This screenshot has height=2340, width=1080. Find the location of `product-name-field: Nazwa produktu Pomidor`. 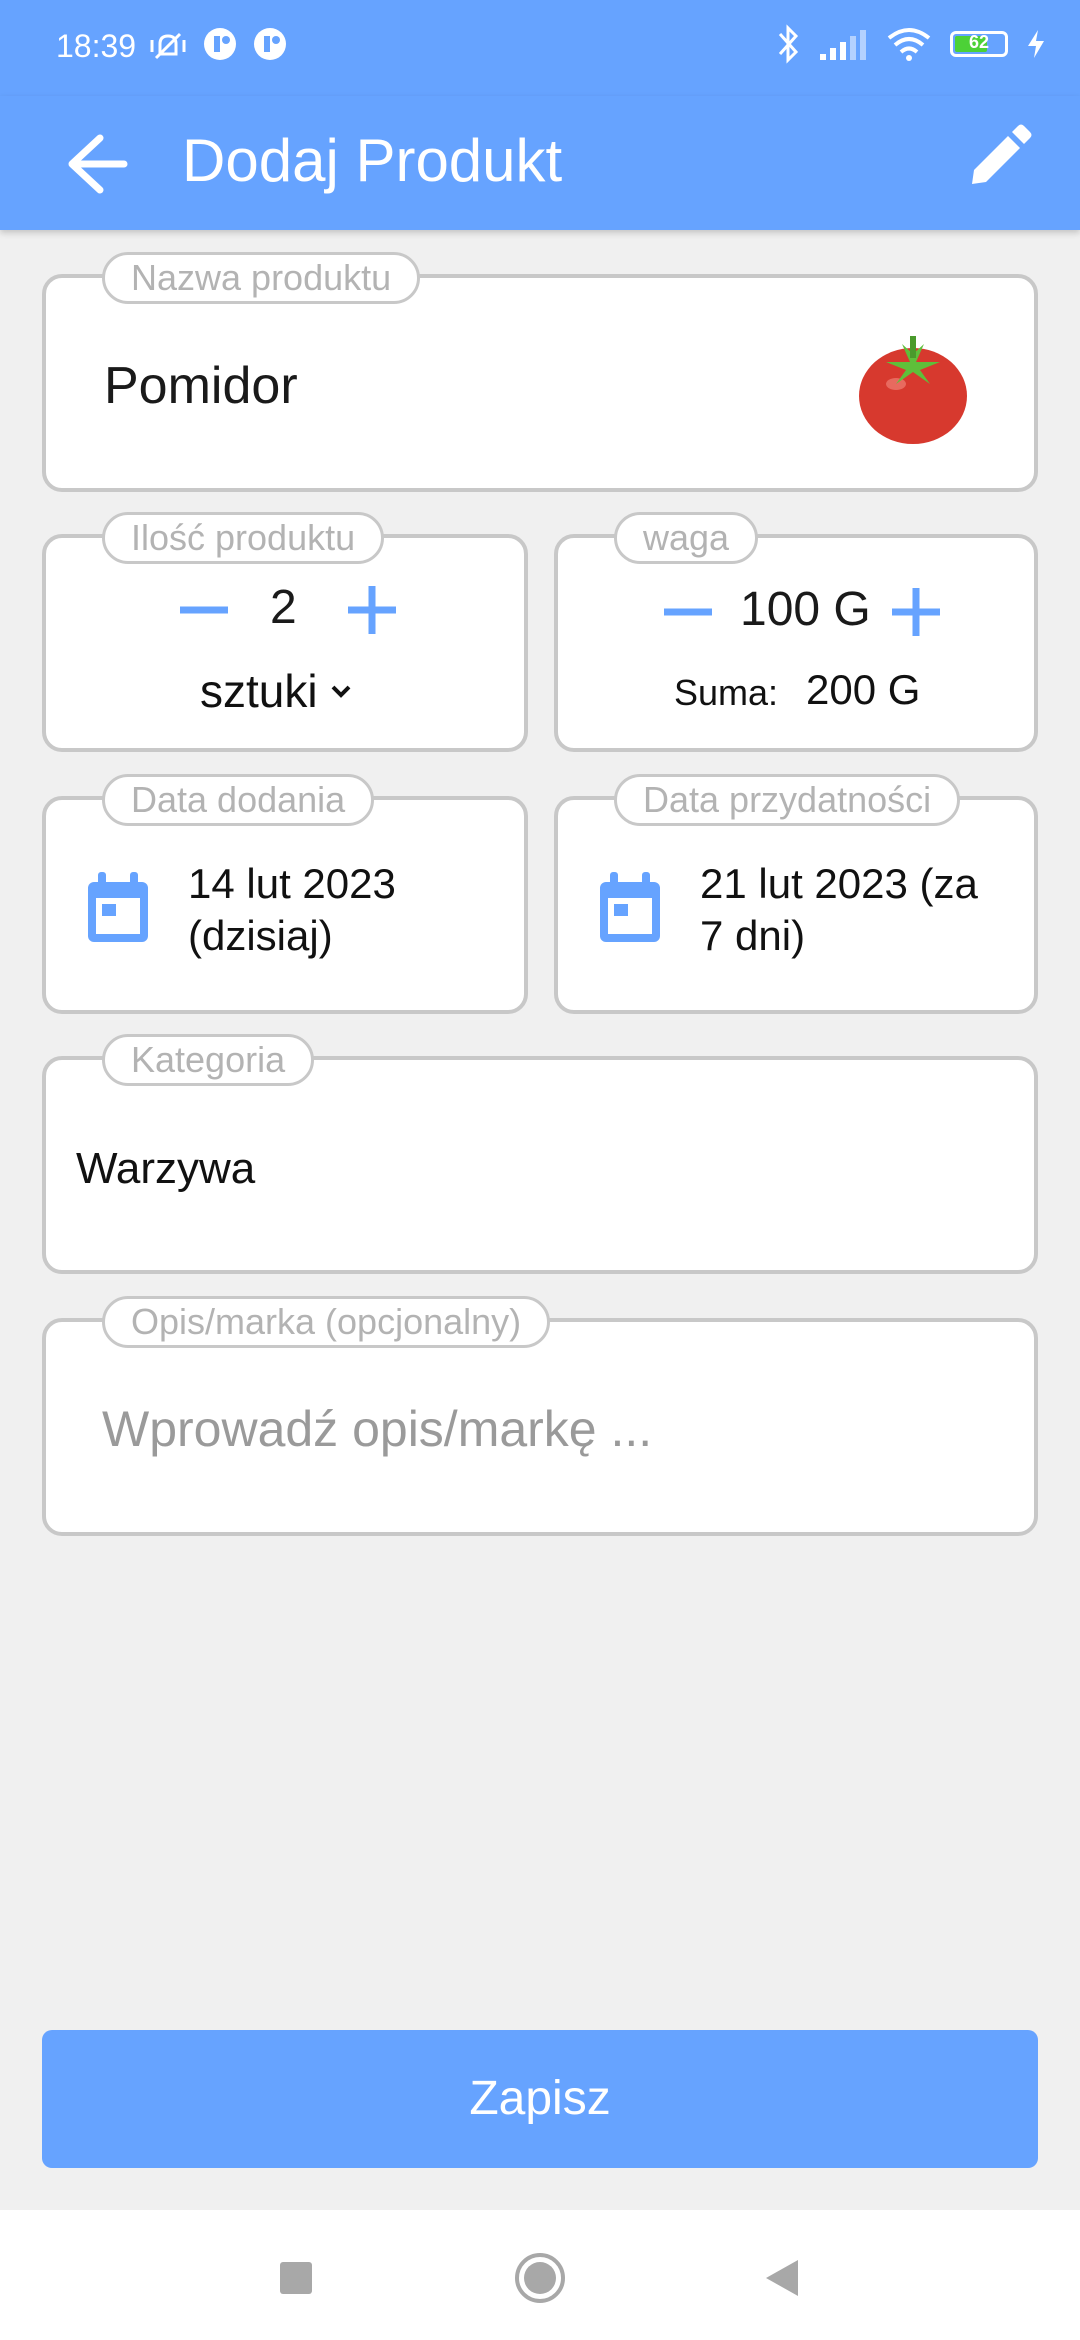

product-name-field: Nazwa produktu Pomidor is located at coordinates (540, 372).